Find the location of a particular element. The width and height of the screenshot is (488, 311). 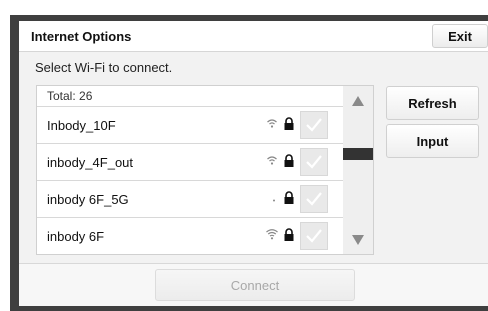

dialog-instruction: Select Wi-Fi to connect. is located at coordinates (104, 67).